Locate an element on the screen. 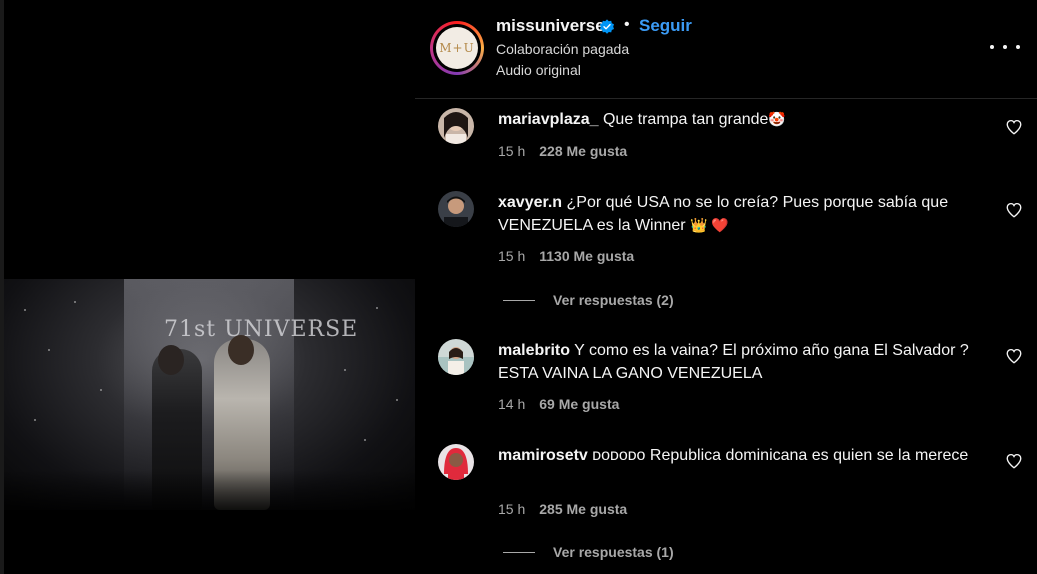 The height and width of the screenshot is (574, 1037). comment-meta: 15 h 228 Me gusta is located at coordinates (562, 151).